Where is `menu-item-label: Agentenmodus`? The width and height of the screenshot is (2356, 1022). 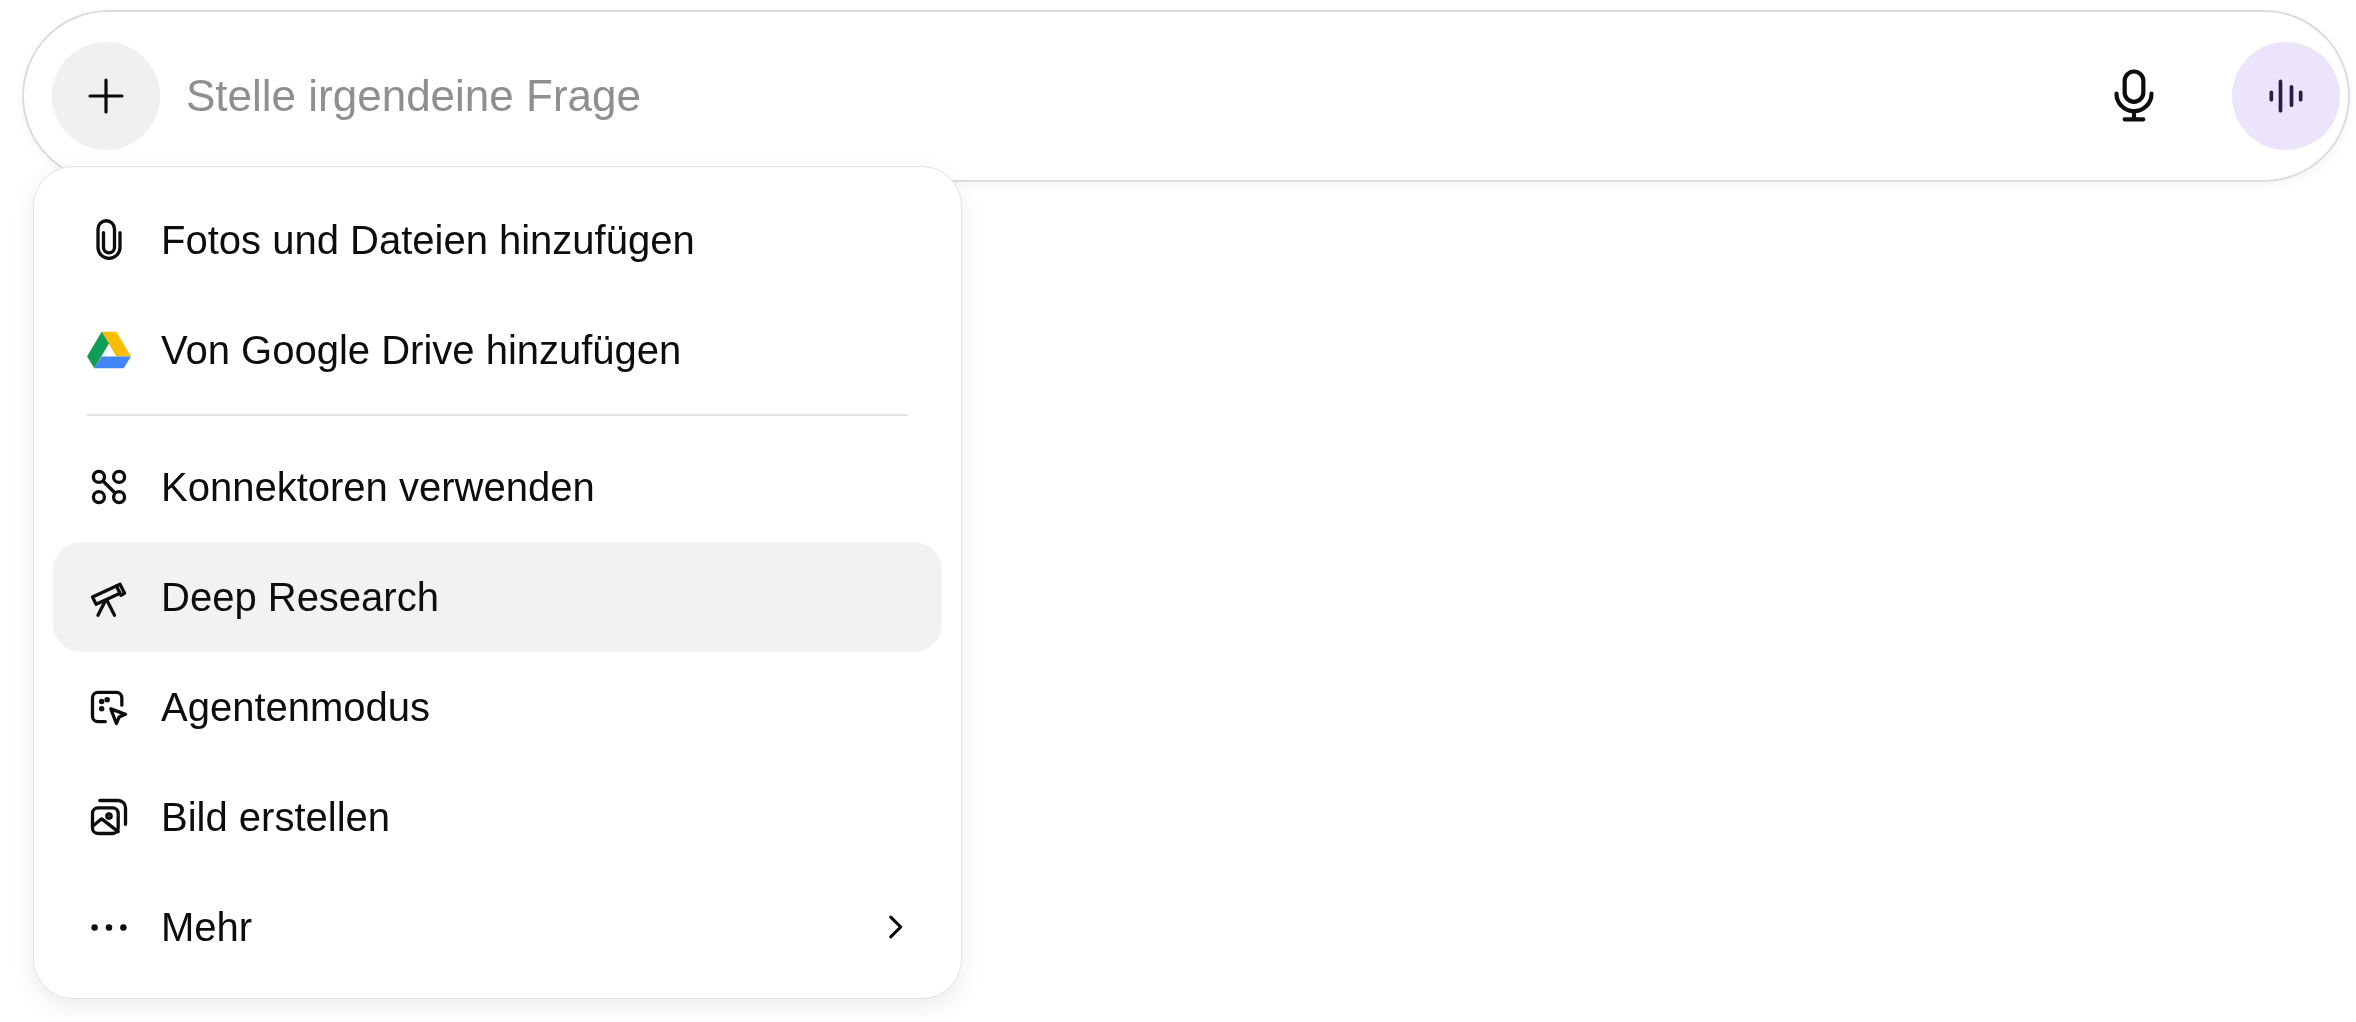 menu-item-label: Agentenmodus is located at coordinates (296, 707).